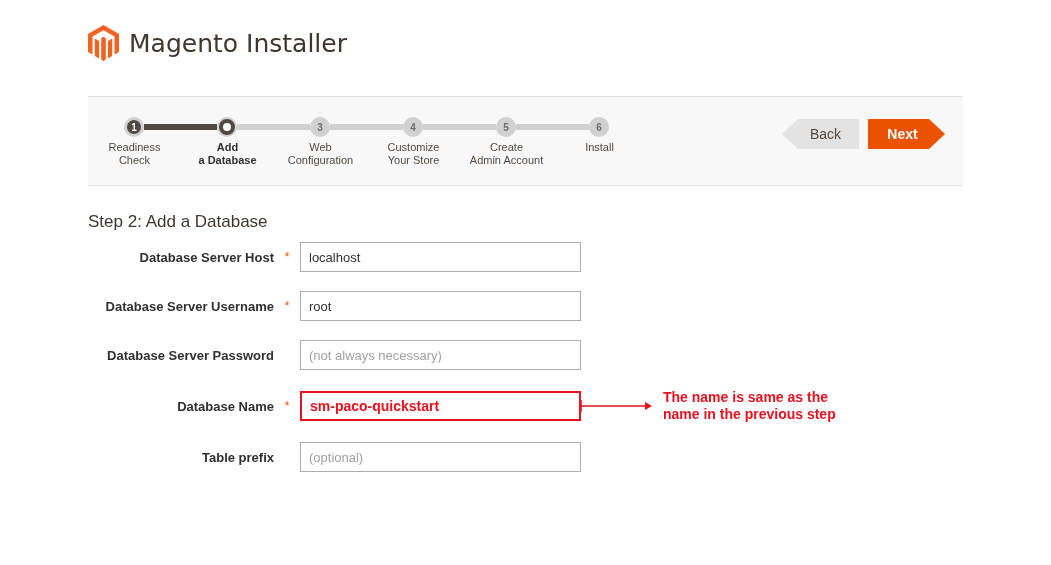 The height and width of the screenshot is (565, 1051). What do you see at coordinates (440, 306) in the screenshot?
I see `input-field: root` at bounding box center [440, 306].